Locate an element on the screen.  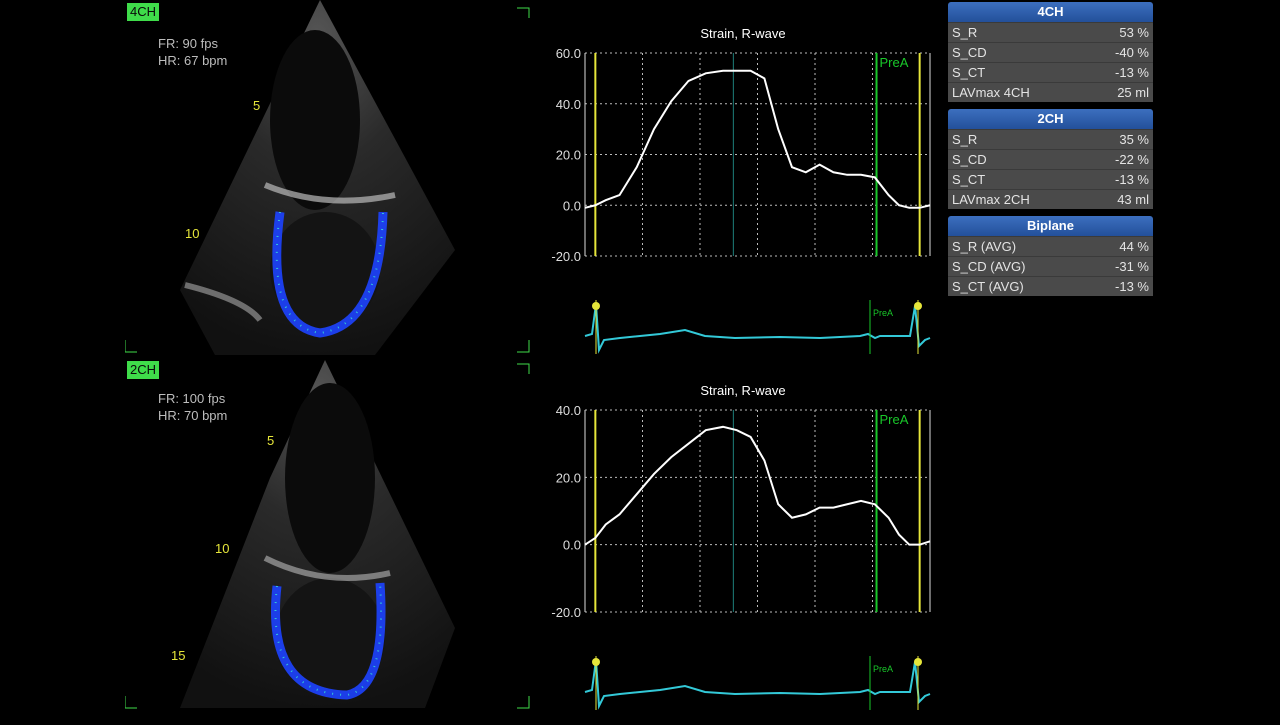
panel-header: 4CH is located at coordinates (1050, 12).